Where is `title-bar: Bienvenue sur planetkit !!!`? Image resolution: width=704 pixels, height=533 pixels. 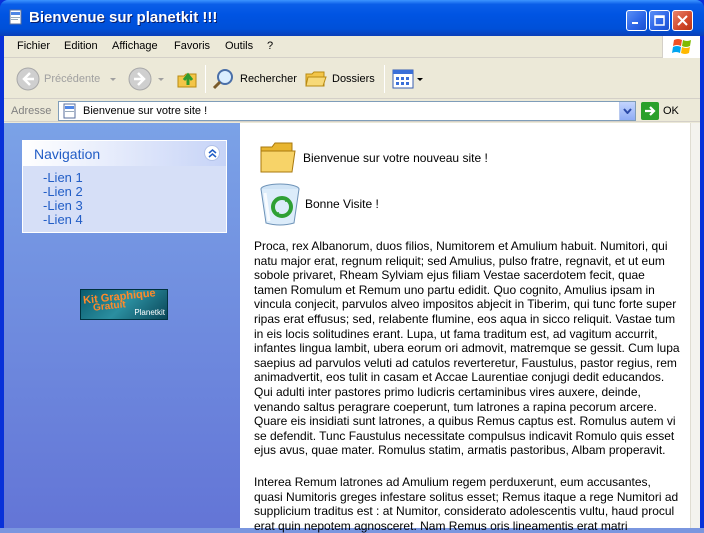
title-bar: Bienvenue sur planetkit !!! is located at coordinates (352, 18).